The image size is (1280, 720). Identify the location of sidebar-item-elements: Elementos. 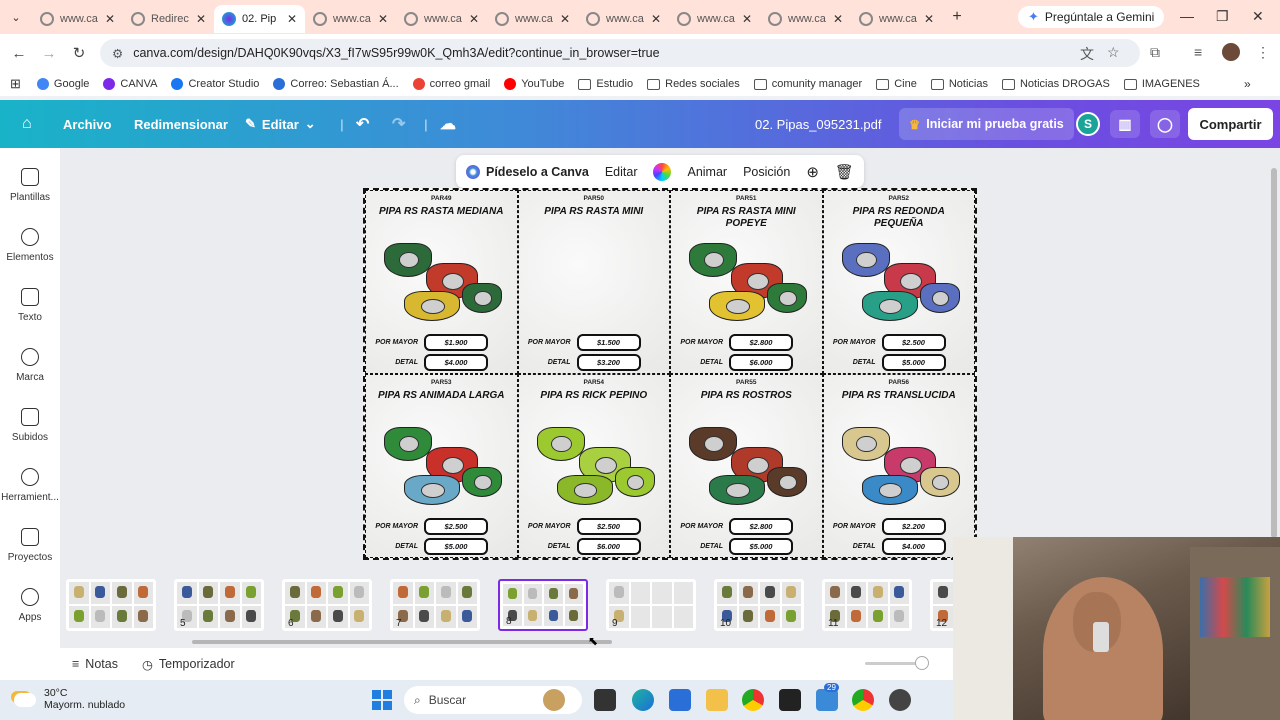
(30, 245).